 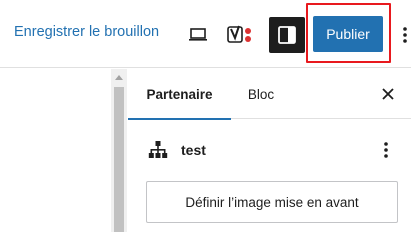 I want to click on close-sidebar-button, so click(x=388, y=94).